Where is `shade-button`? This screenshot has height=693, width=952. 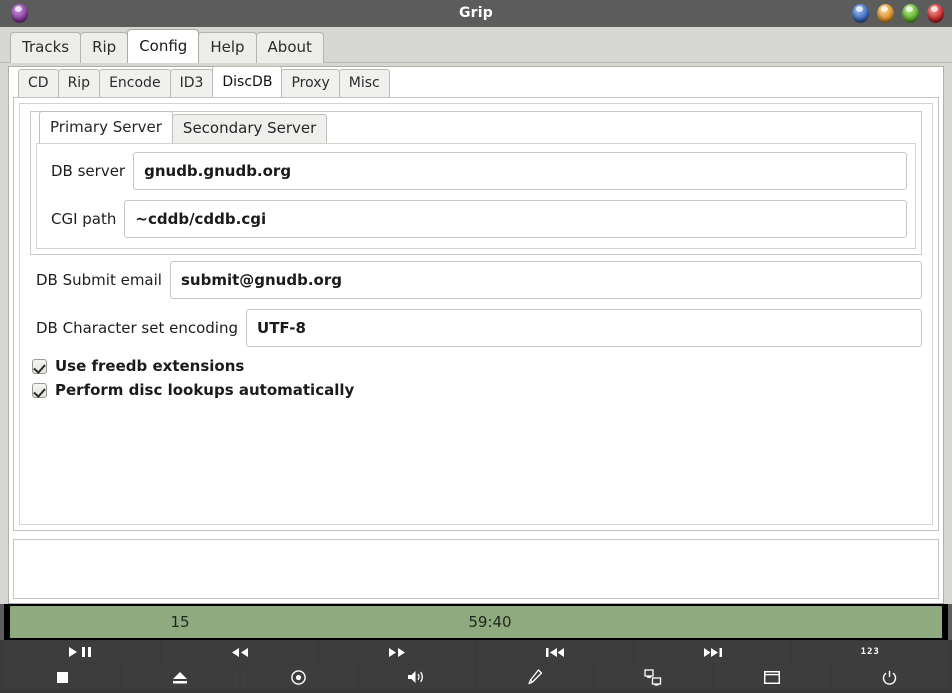 shade-button is located at coordinates (885, 13).